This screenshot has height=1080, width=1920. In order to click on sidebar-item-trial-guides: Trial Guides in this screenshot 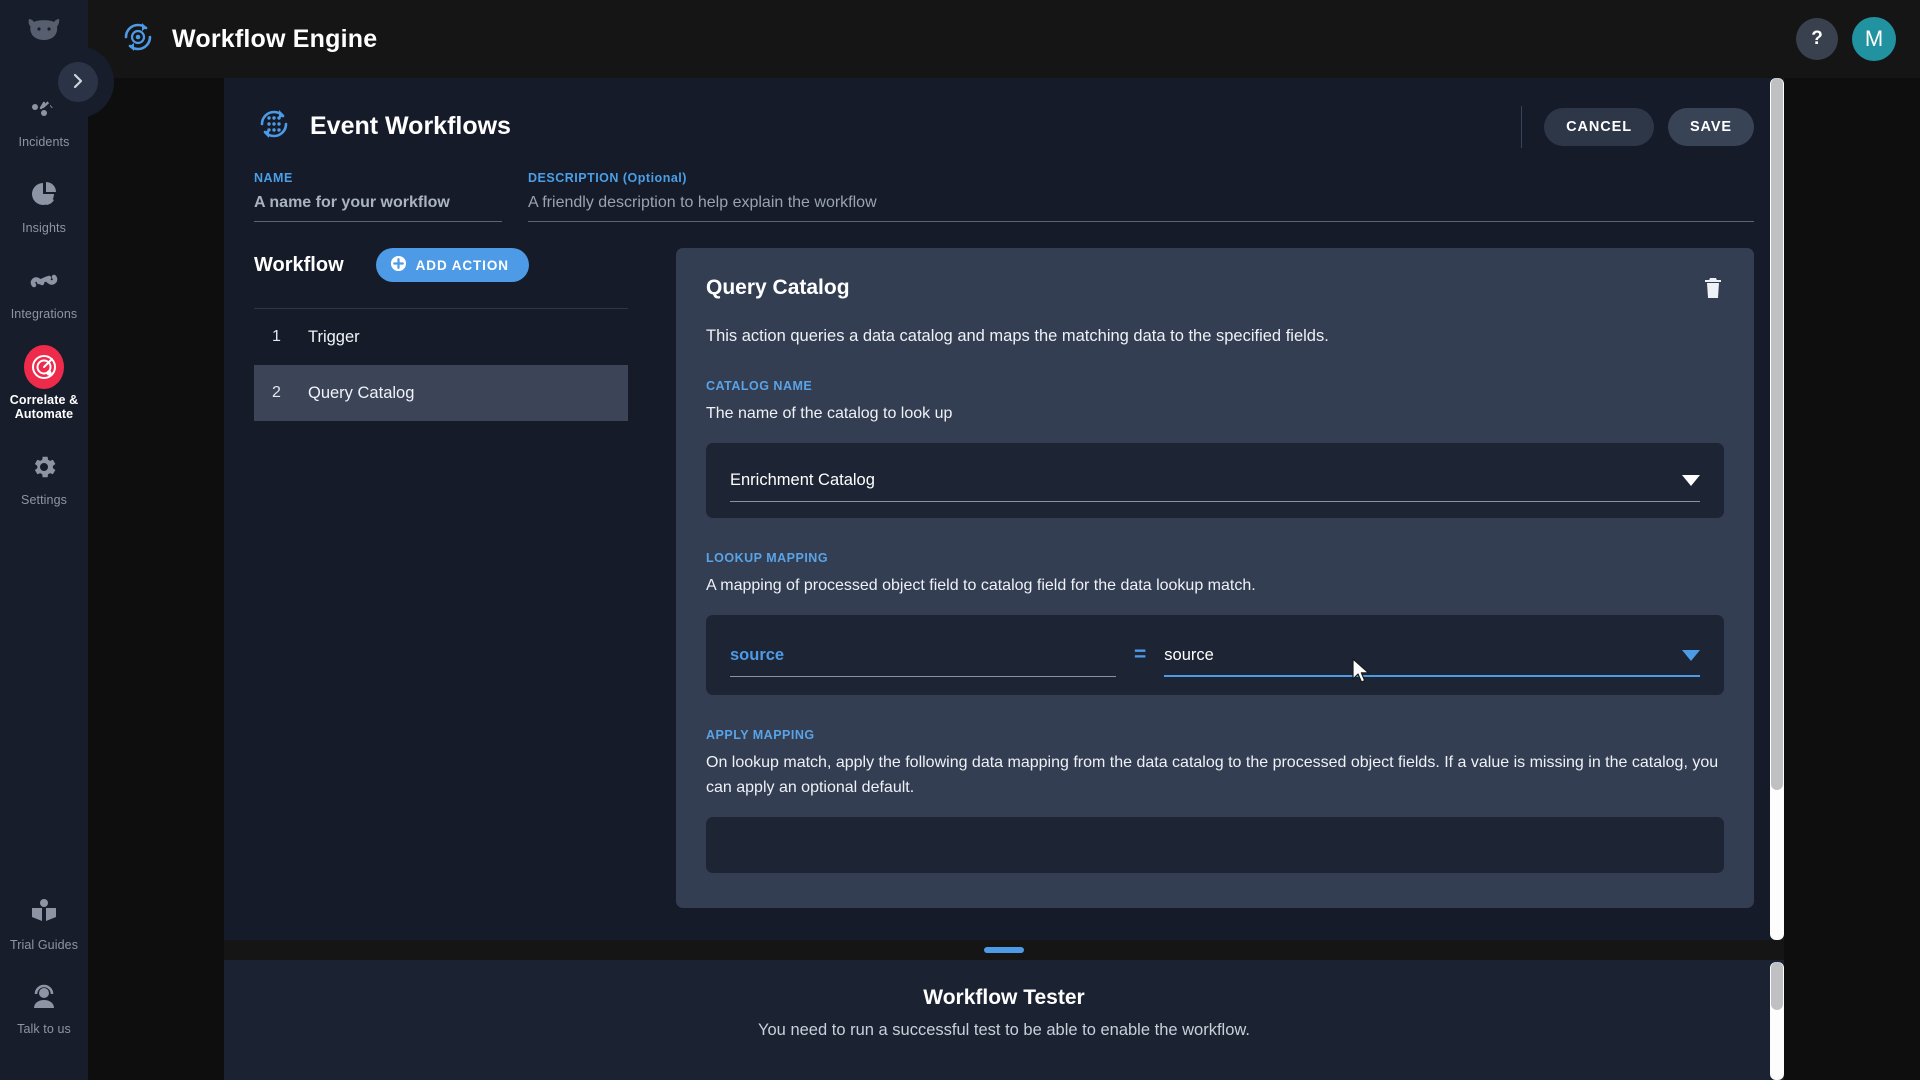, I will do `click(44, 922)`.